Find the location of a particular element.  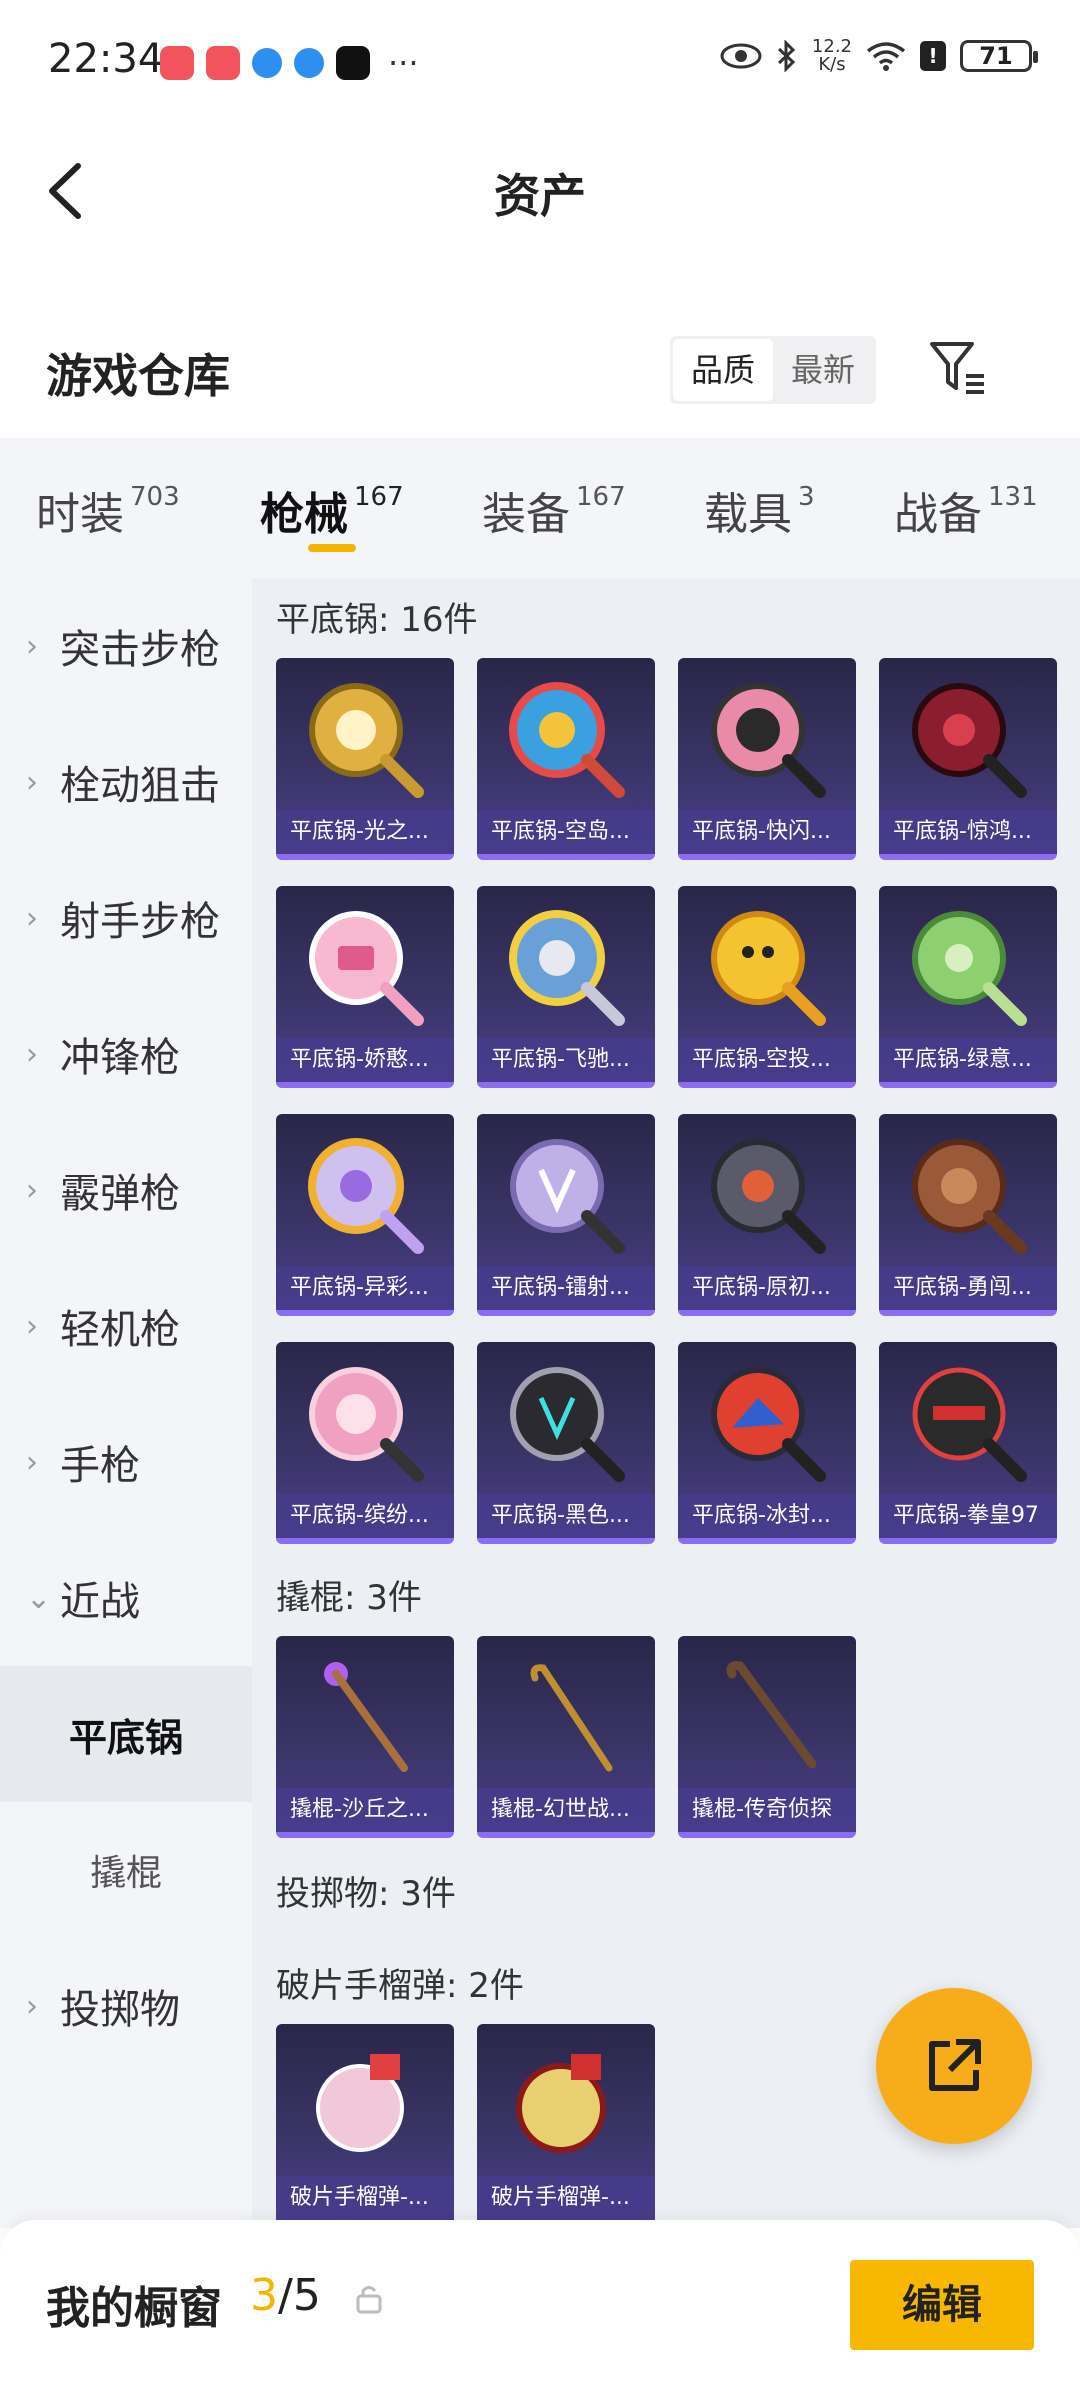

item-name: 撬棍-传奇侦探 is located at coordinates (767, 1810).